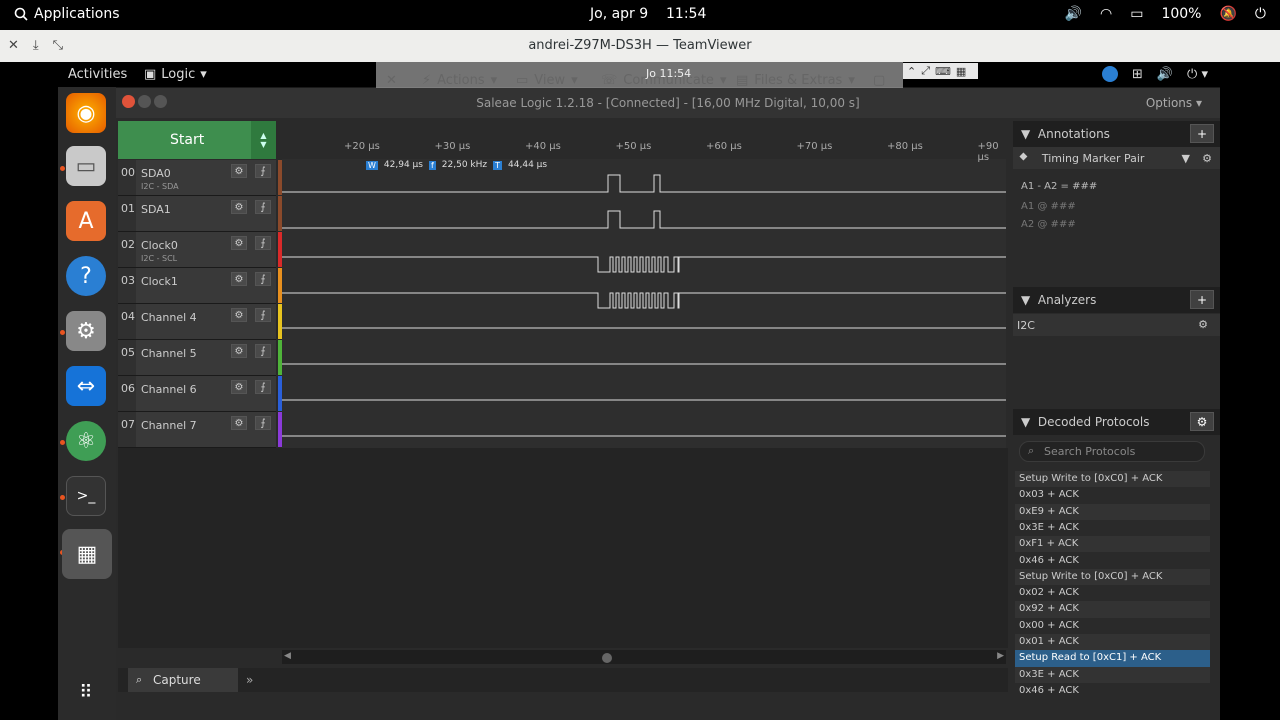 The image size is (1280, 720). I want to click on software-icon: A, so click(86, 221).